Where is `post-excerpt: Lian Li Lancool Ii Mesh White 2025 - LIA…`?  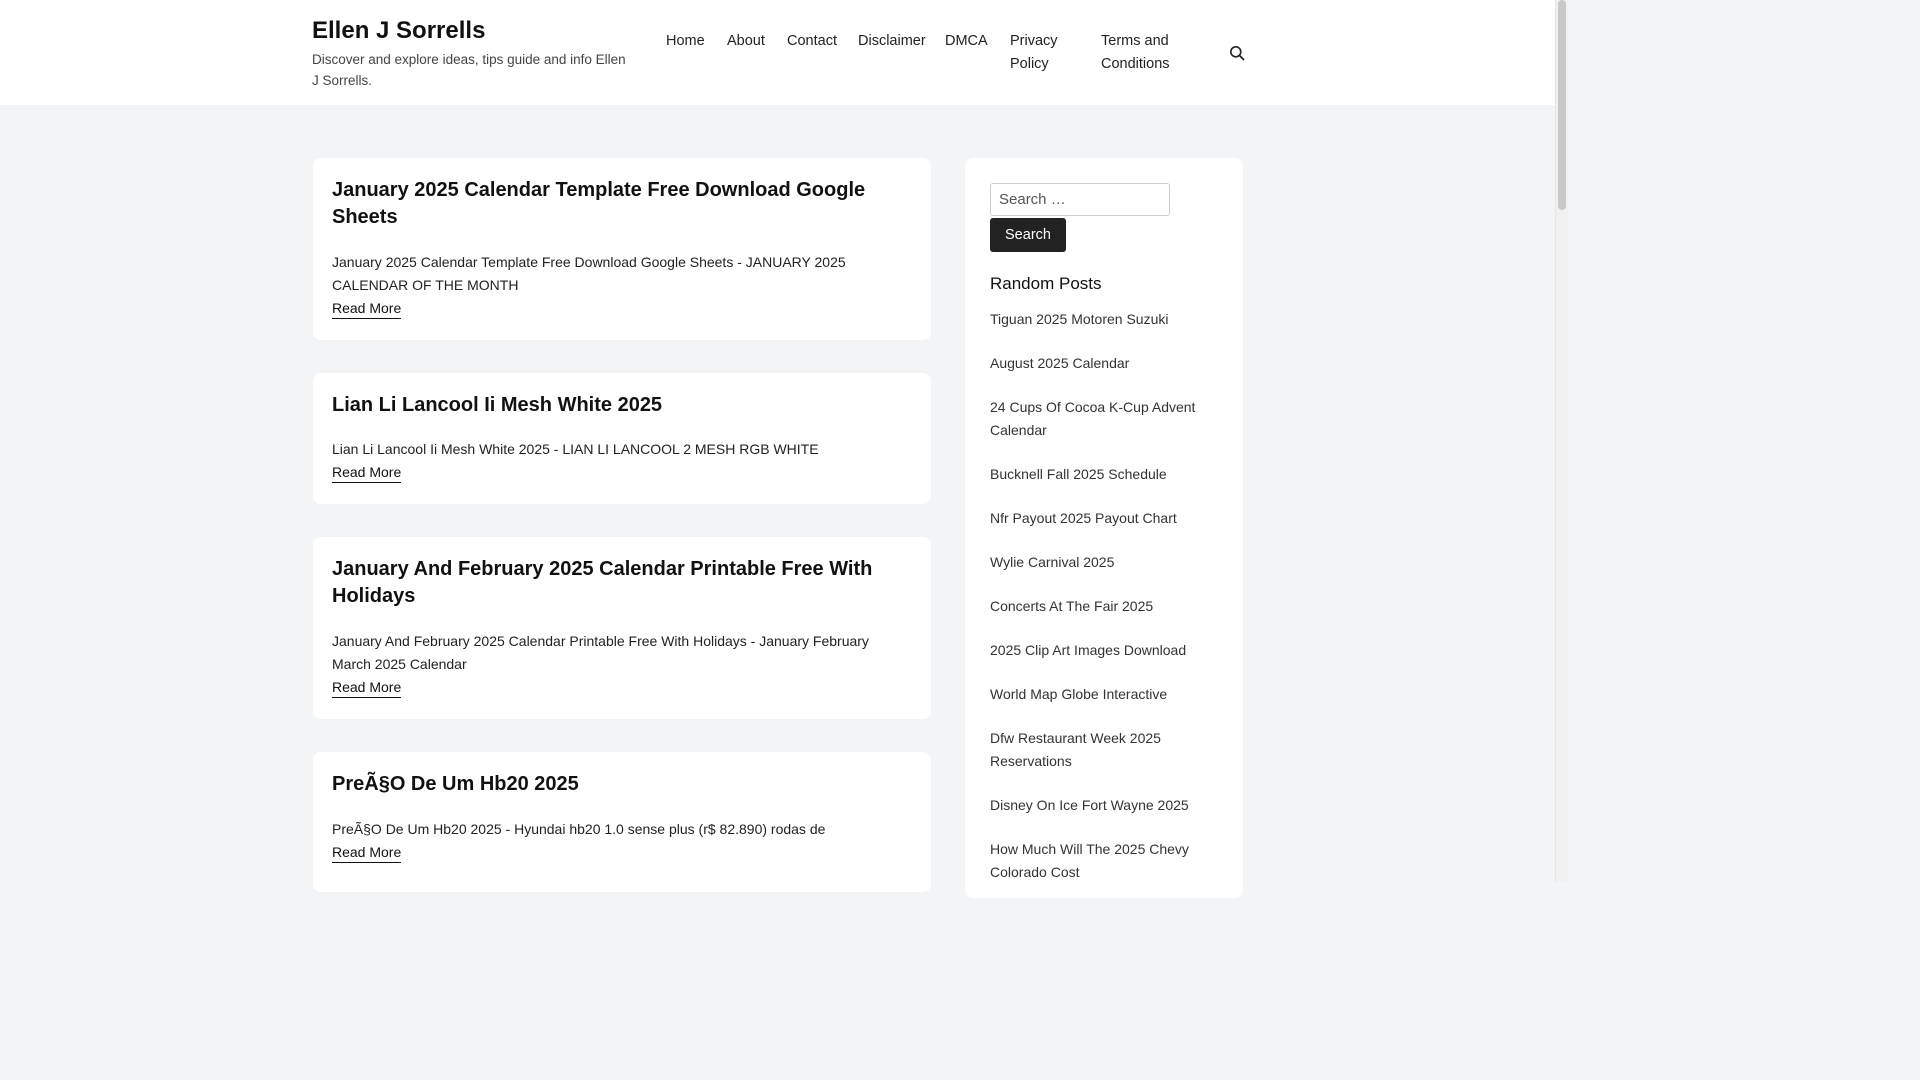
post-excerpt: Lian Li Lancool Ii Mesh White 2025 - LIA… is located at coordinates (575, 449).